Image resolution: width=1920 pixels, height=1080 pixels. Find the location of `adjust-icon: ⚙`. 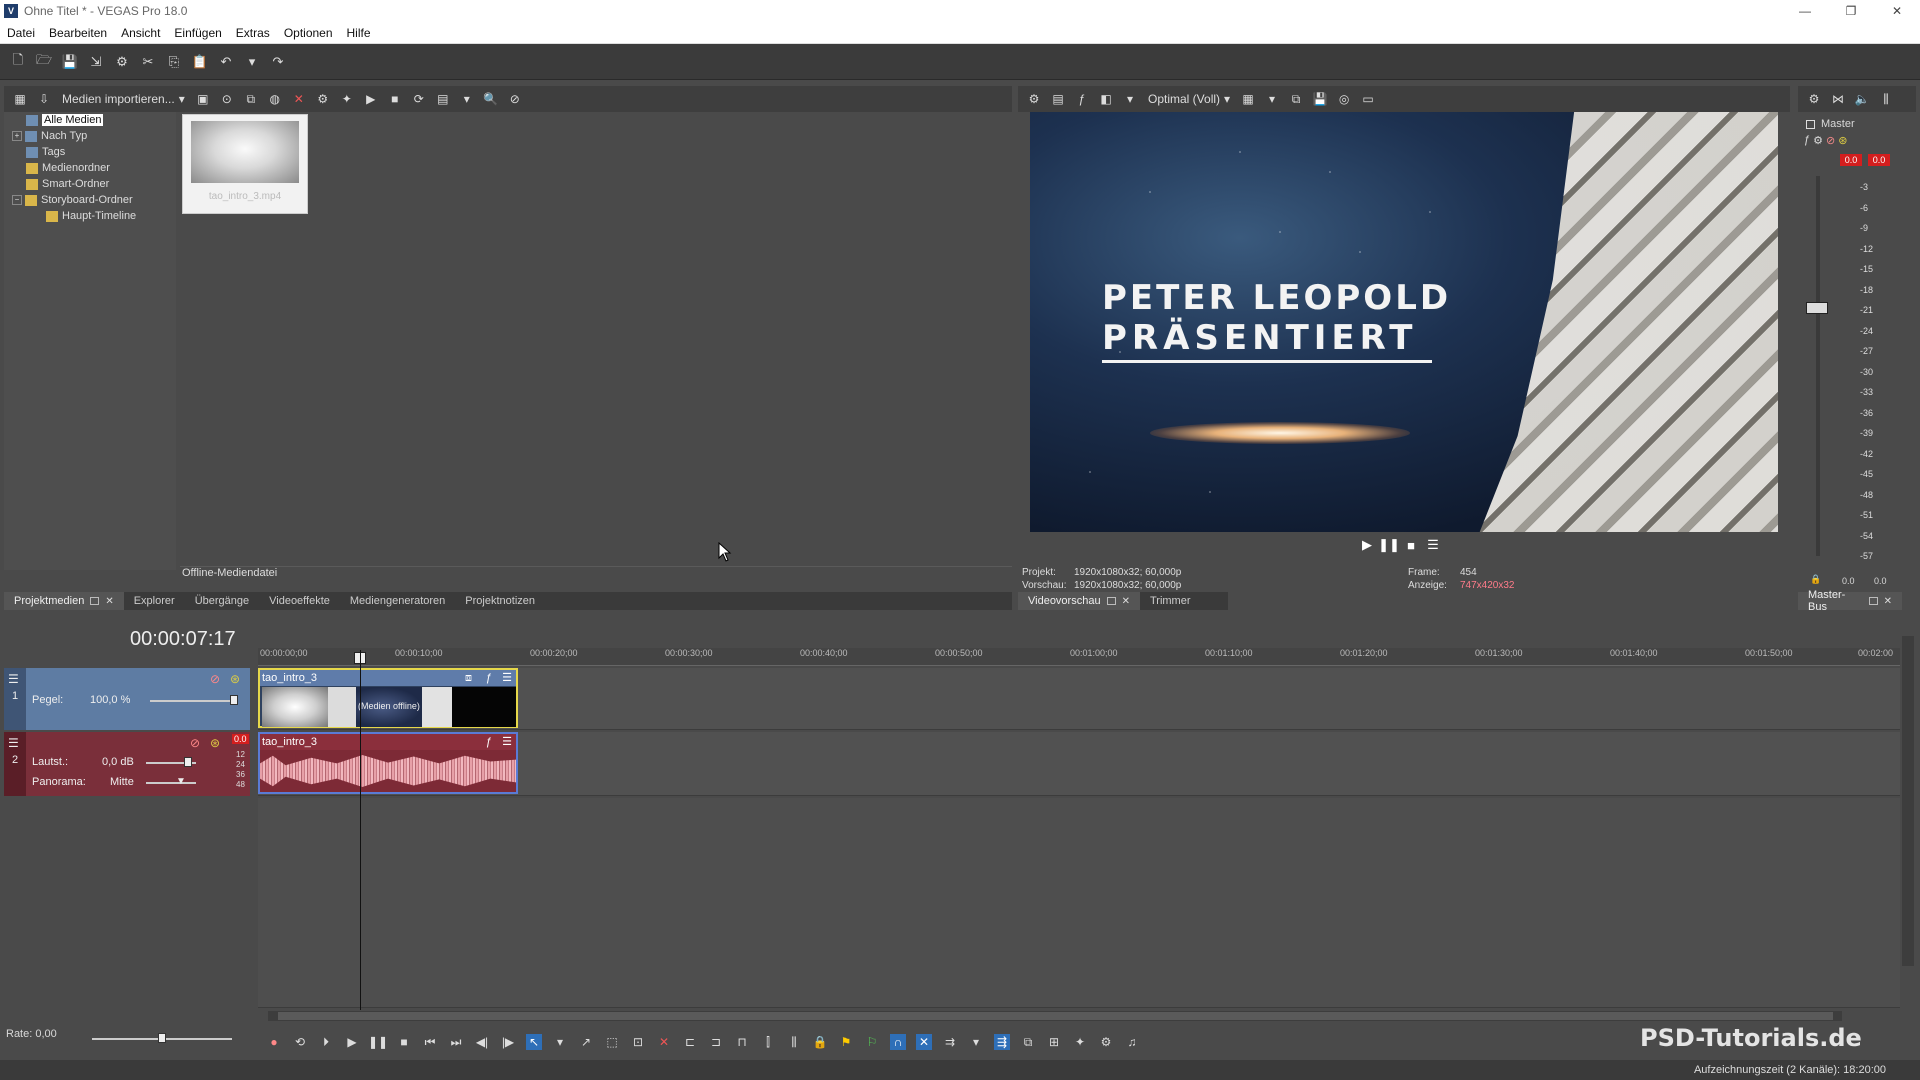

adjust-icon: ⚙ is located at coordinates (1106, 1042).